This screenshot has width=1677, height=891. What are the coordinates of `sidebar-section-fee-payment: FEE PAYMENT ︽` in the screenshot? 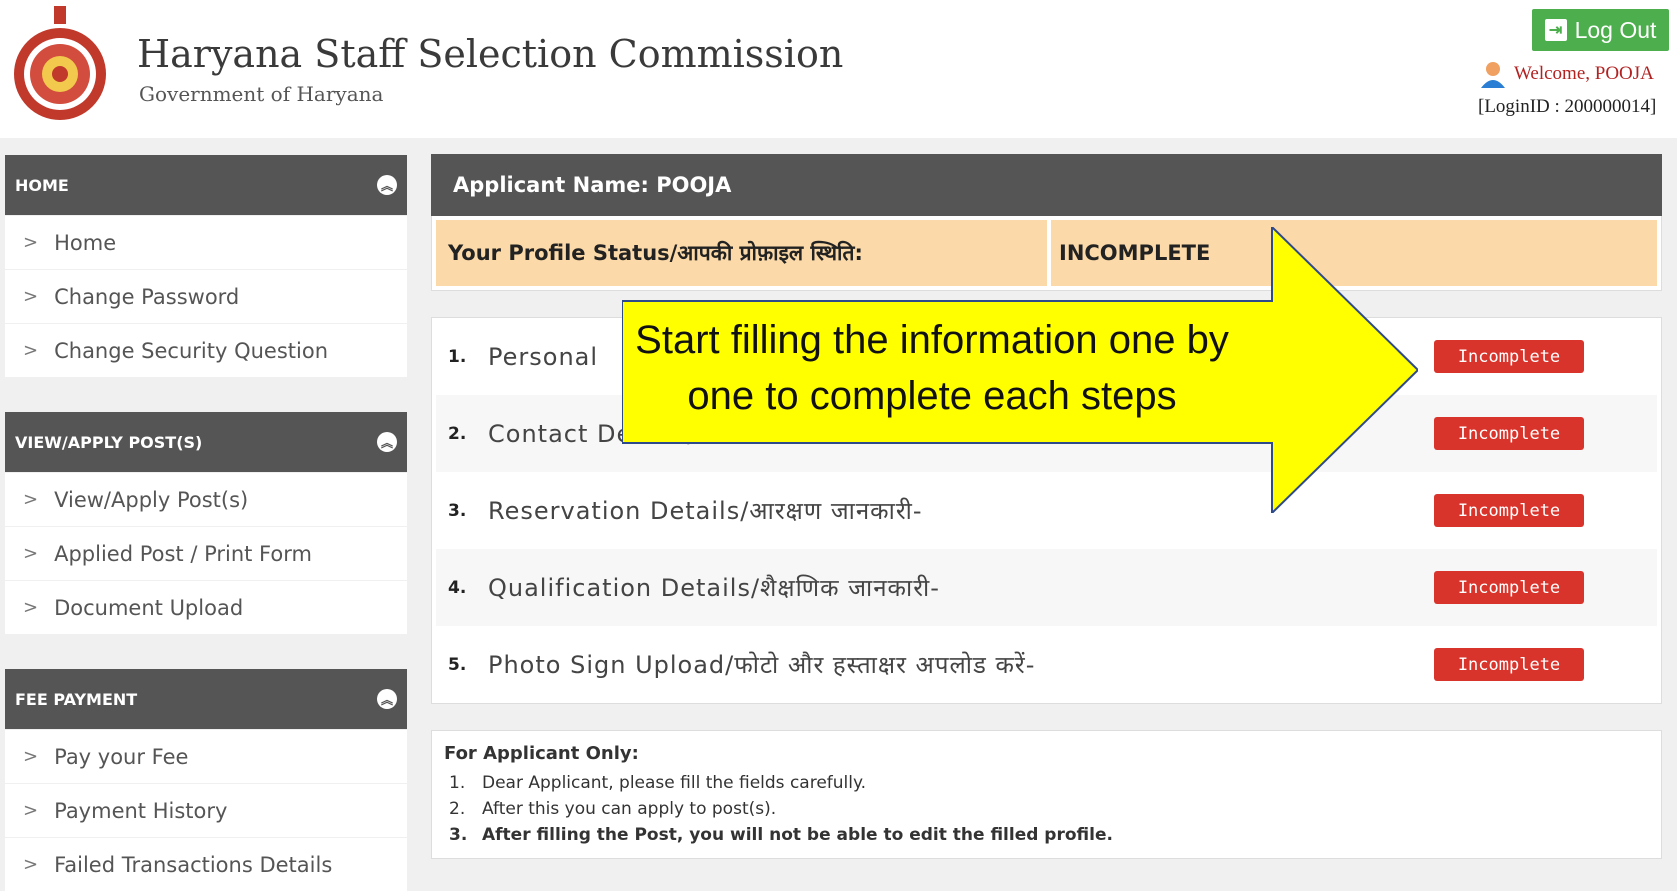 It's located at (206, 699).